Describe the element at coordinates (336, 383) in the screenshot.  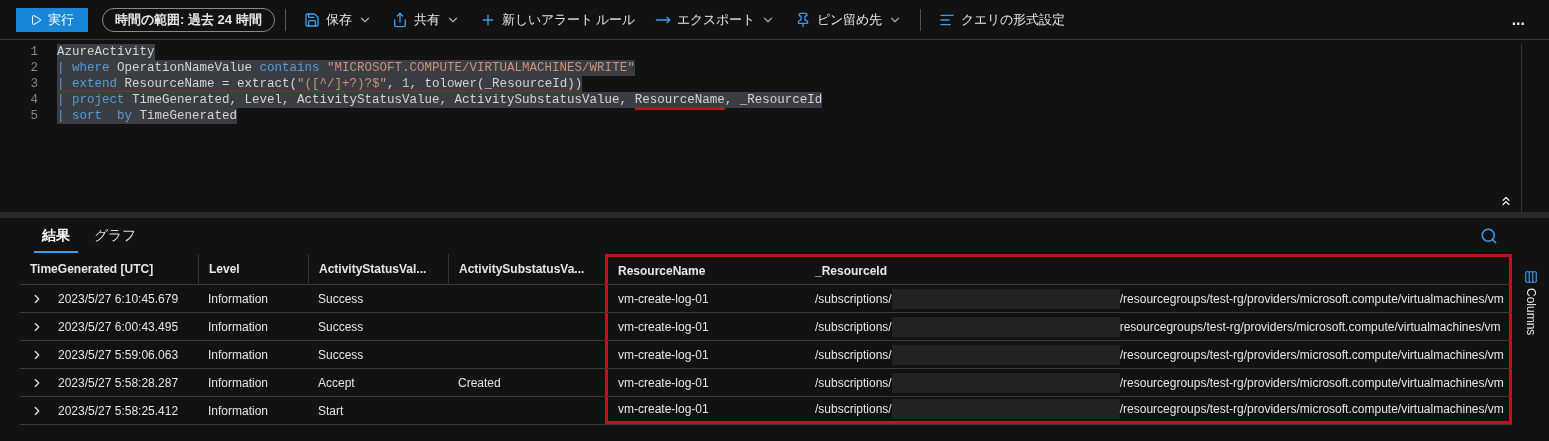
I see `table-cell-text: Accept` at that location.